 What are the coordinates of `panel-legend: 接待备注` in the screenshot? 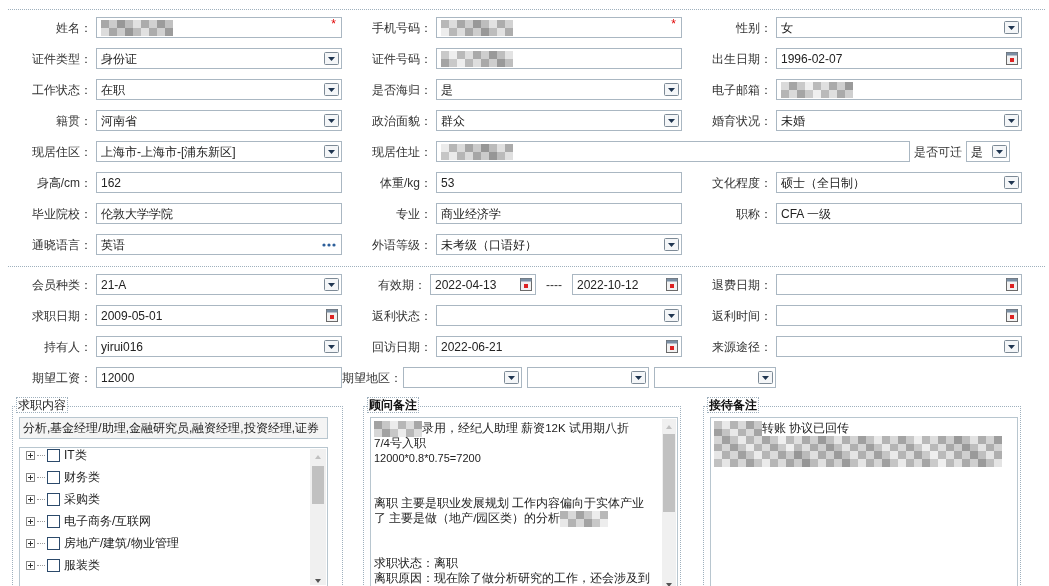 It's located at (733, 405).